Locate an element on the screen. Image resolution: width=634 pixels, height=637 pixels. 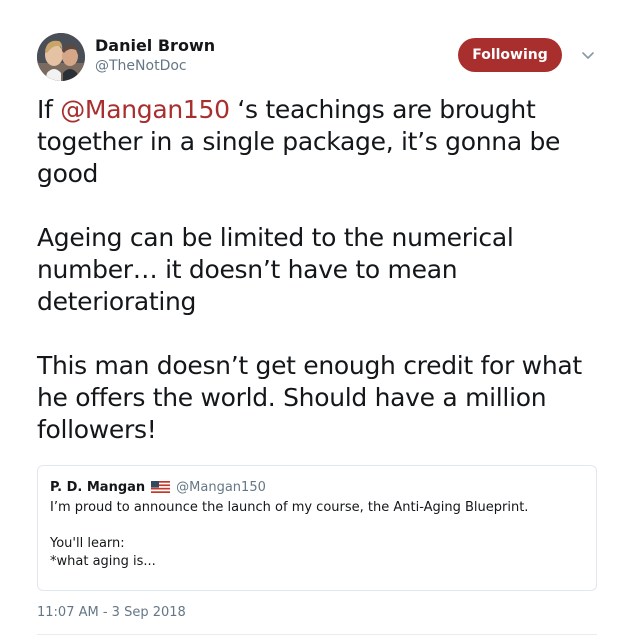
chevron-down-icon is located at coordinates (588, 55).